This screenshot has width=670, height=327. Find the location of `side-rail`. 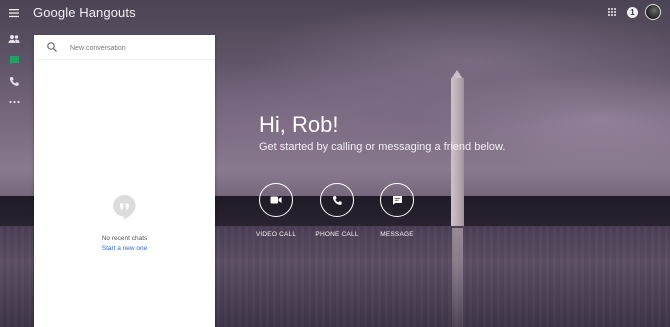

side-rail is located at coordinates (14, 163).